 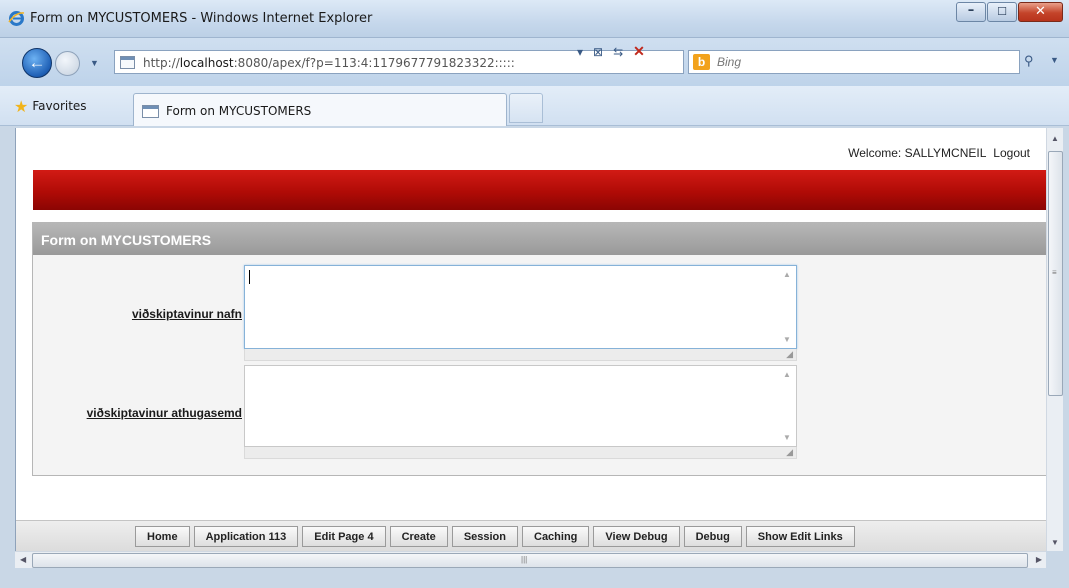 I want to click on window-controls: – ☐ ✕, so click(x=1009, y=12).